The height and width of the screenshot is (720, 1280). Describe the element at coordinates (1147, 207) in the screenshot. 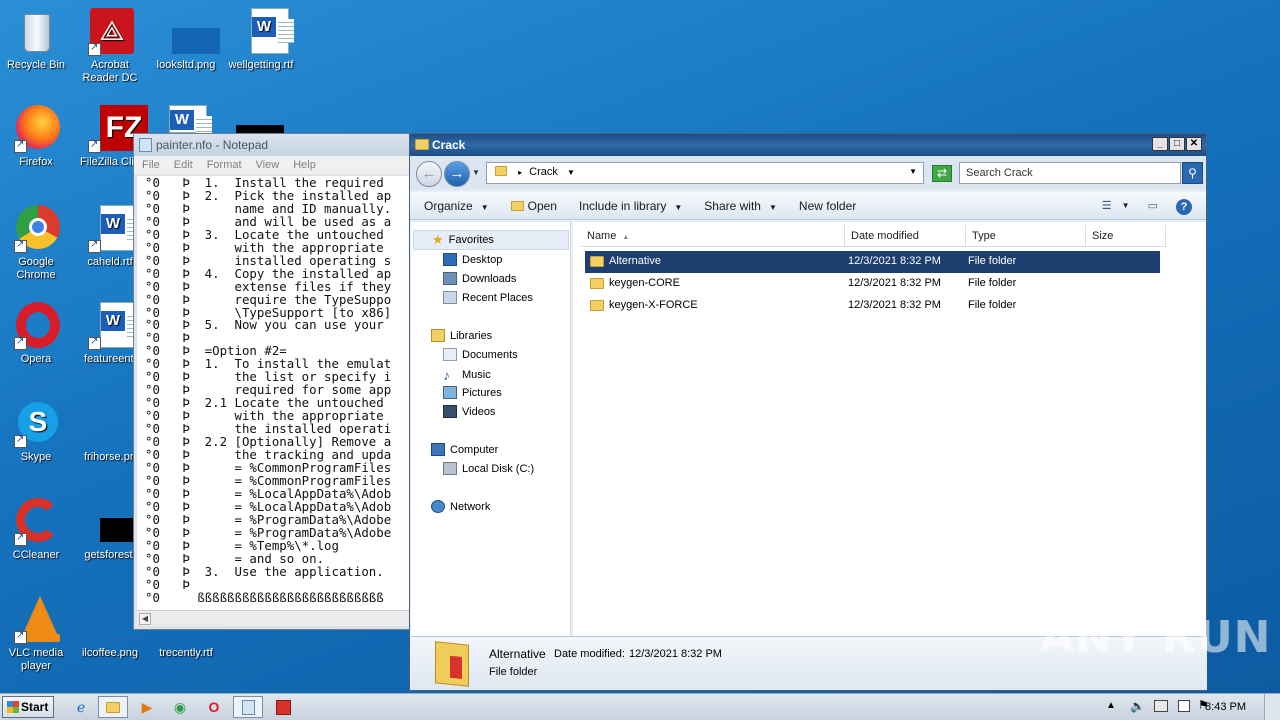

I see `view-controls: ☰ ▼ ▭ ?` at that location.